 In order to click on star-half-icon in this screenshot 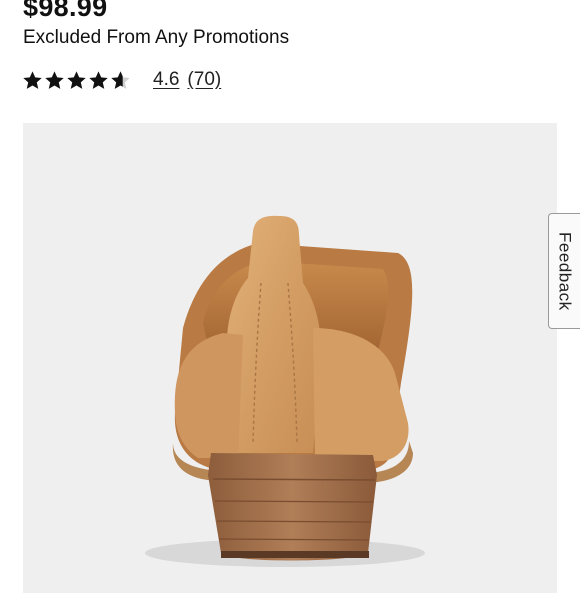, I will do `click(120, 79)`.